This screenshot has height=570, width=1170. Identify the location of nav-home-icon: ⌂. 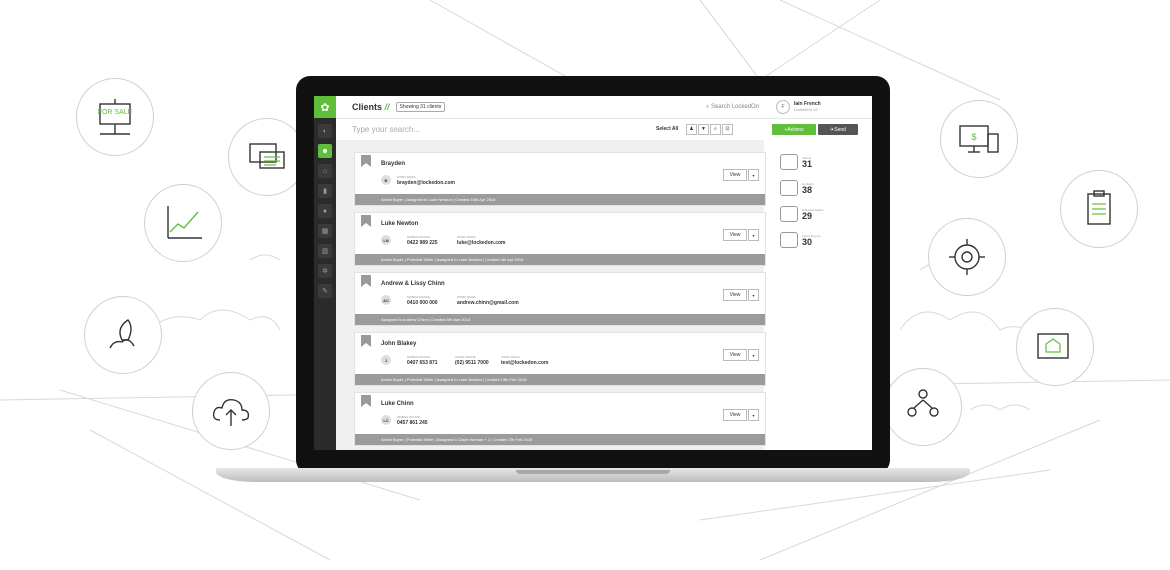
(325, 171).